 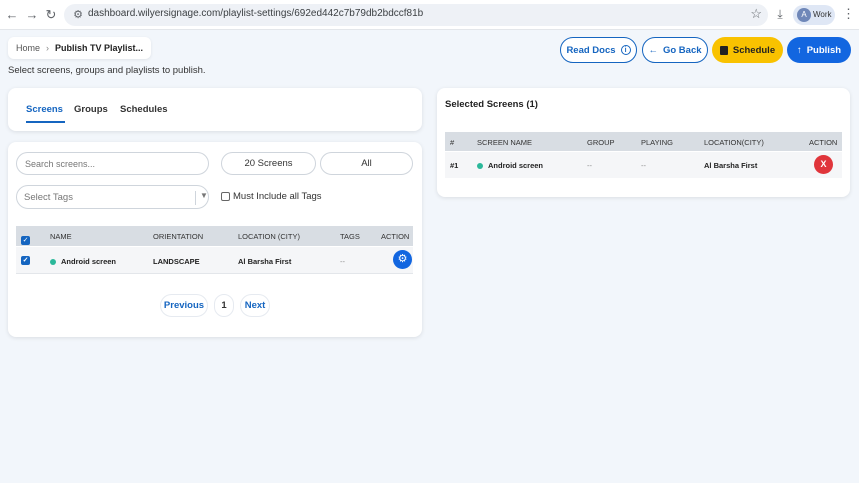 I want to click on gear-icon: ⚙, so click(x=402, y=259).